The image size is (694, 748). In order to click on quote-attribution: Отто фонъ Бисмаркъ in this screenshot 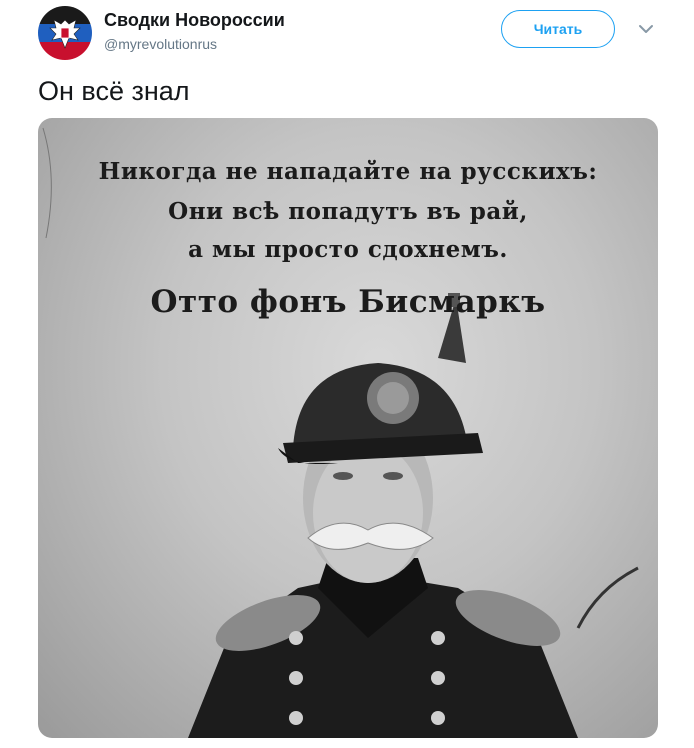, I will do `click(348, 302)`.